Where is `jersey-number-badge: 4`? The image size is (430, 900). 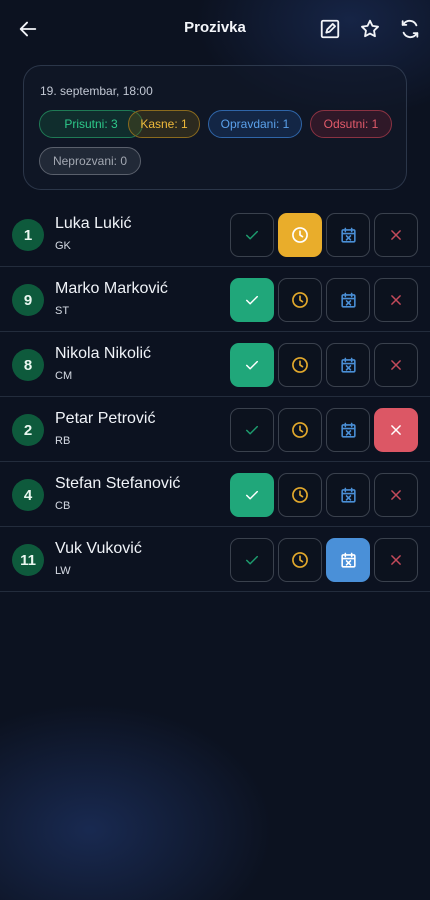
jersey-number-badge: 4 is located at coordinates (28, 495).